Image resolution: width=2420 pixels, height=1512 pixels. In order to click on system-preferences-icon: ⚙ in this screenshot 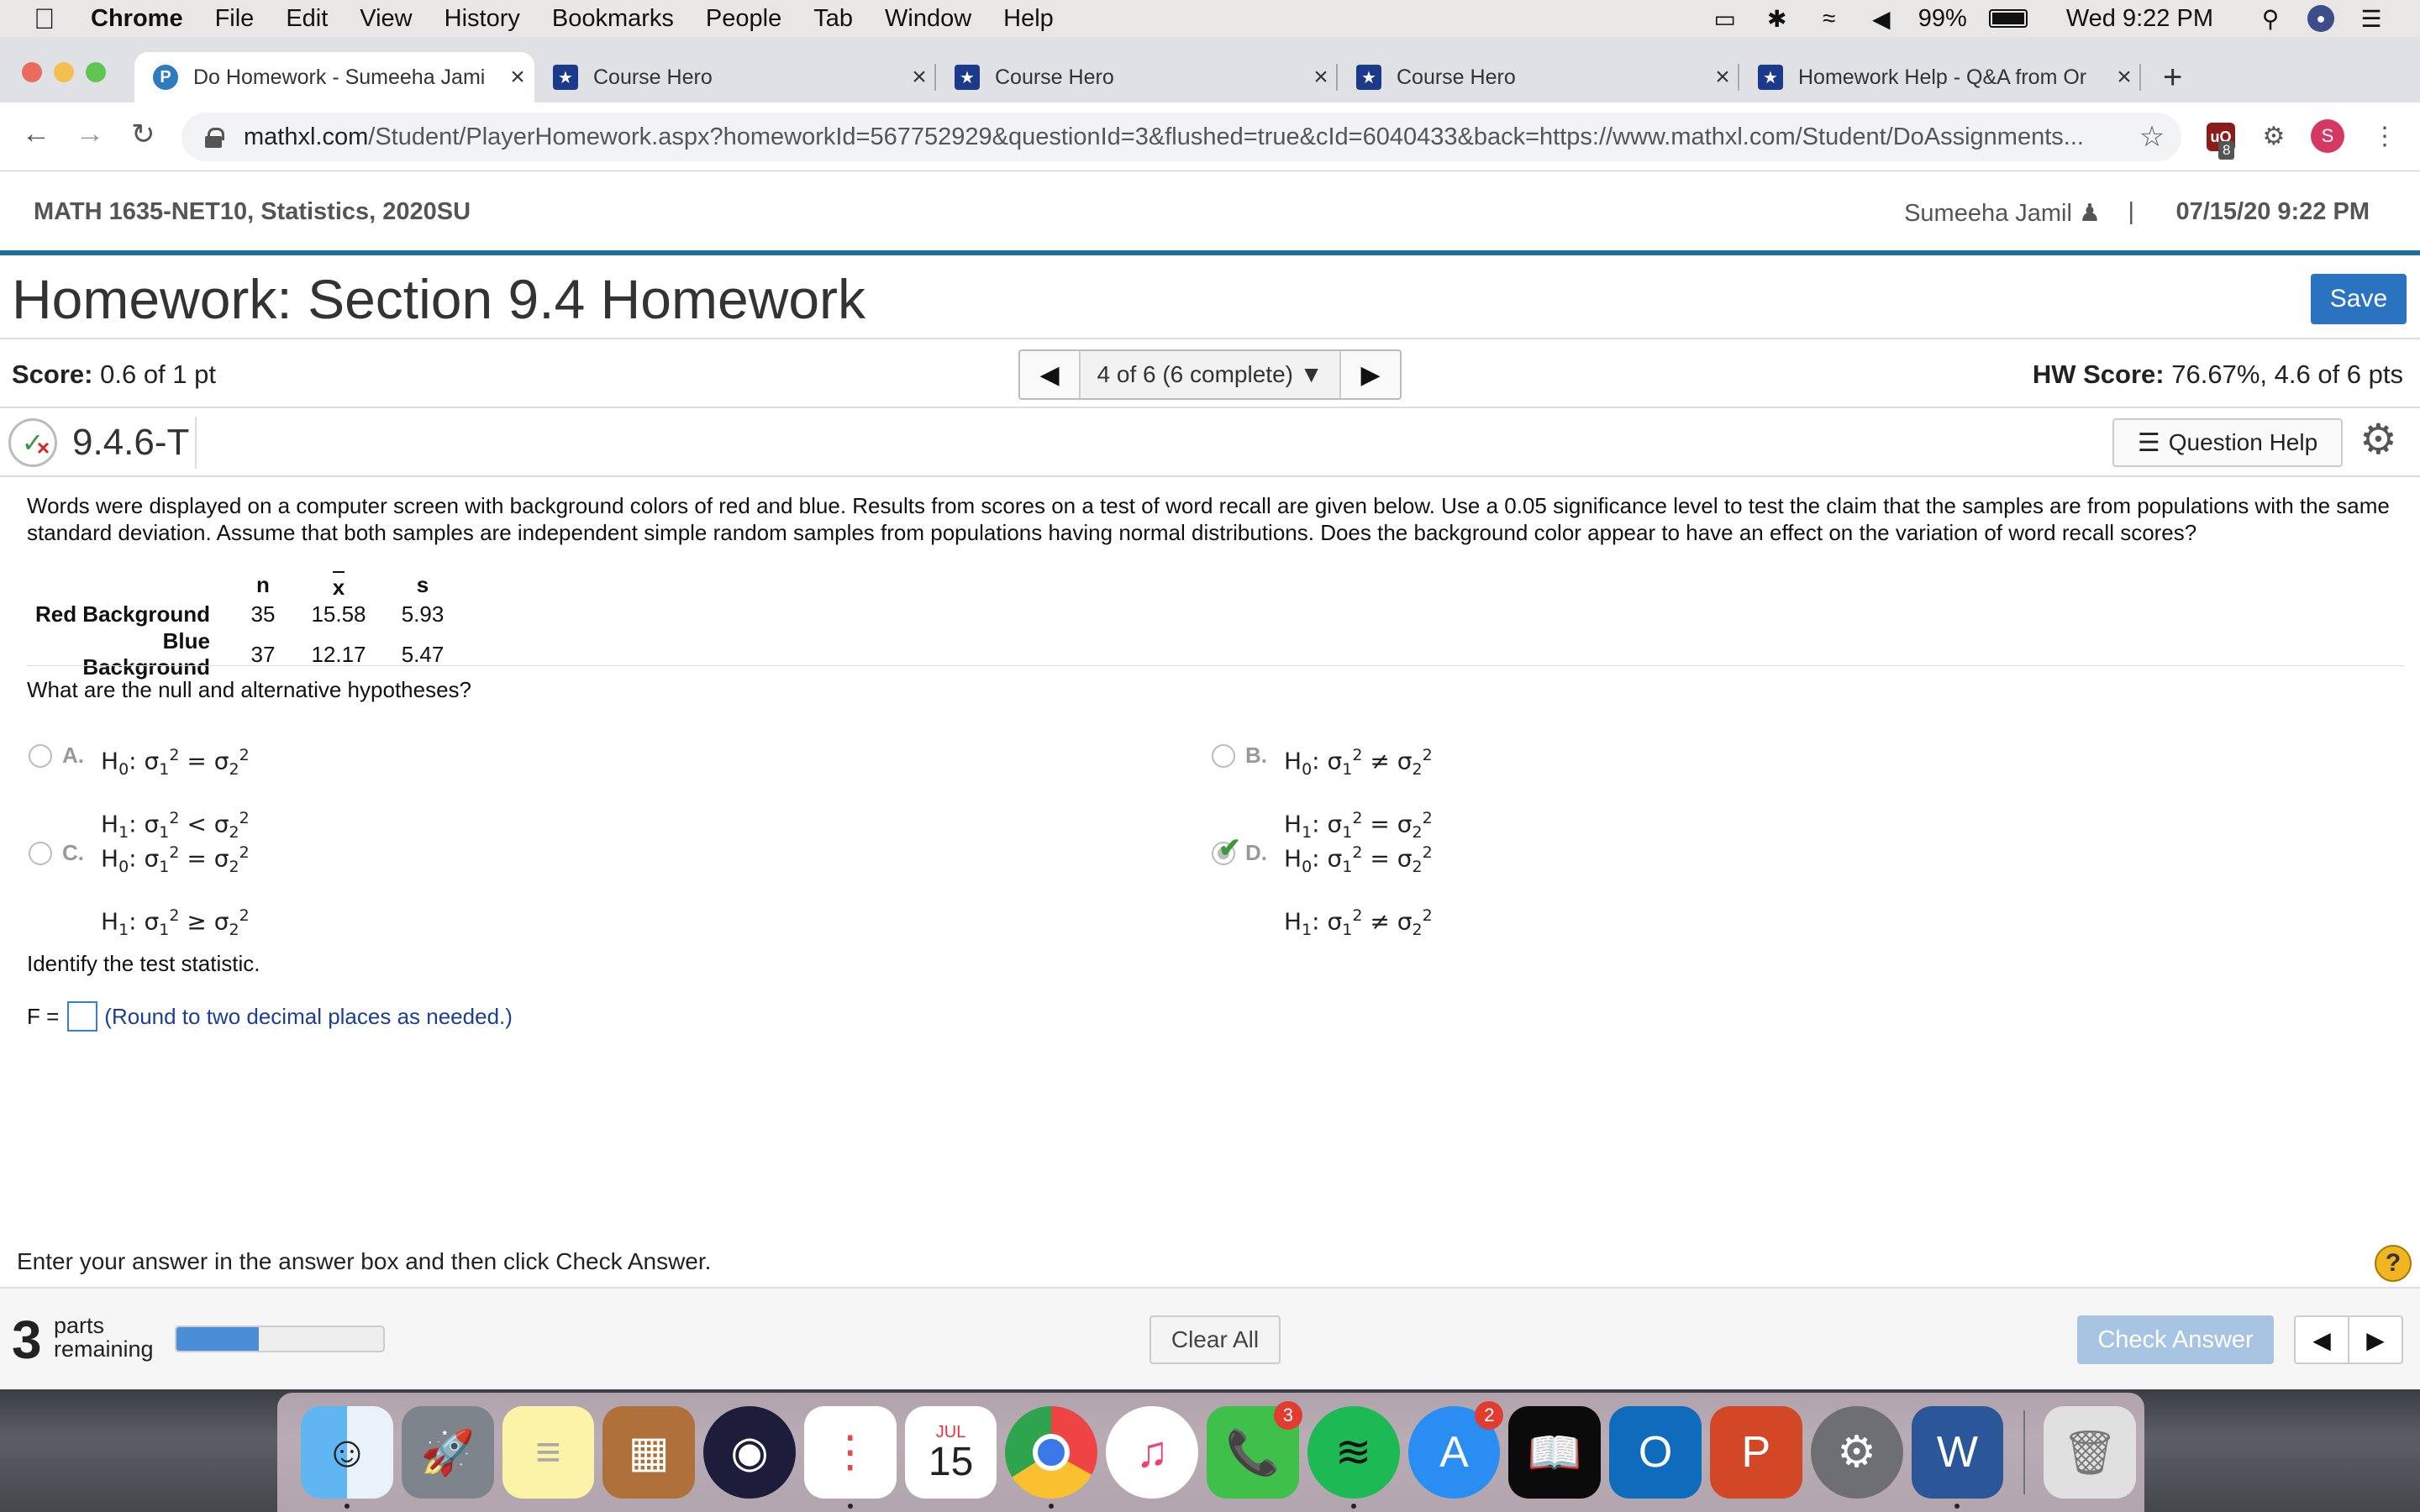, I will do `click(1857, 1452)`.